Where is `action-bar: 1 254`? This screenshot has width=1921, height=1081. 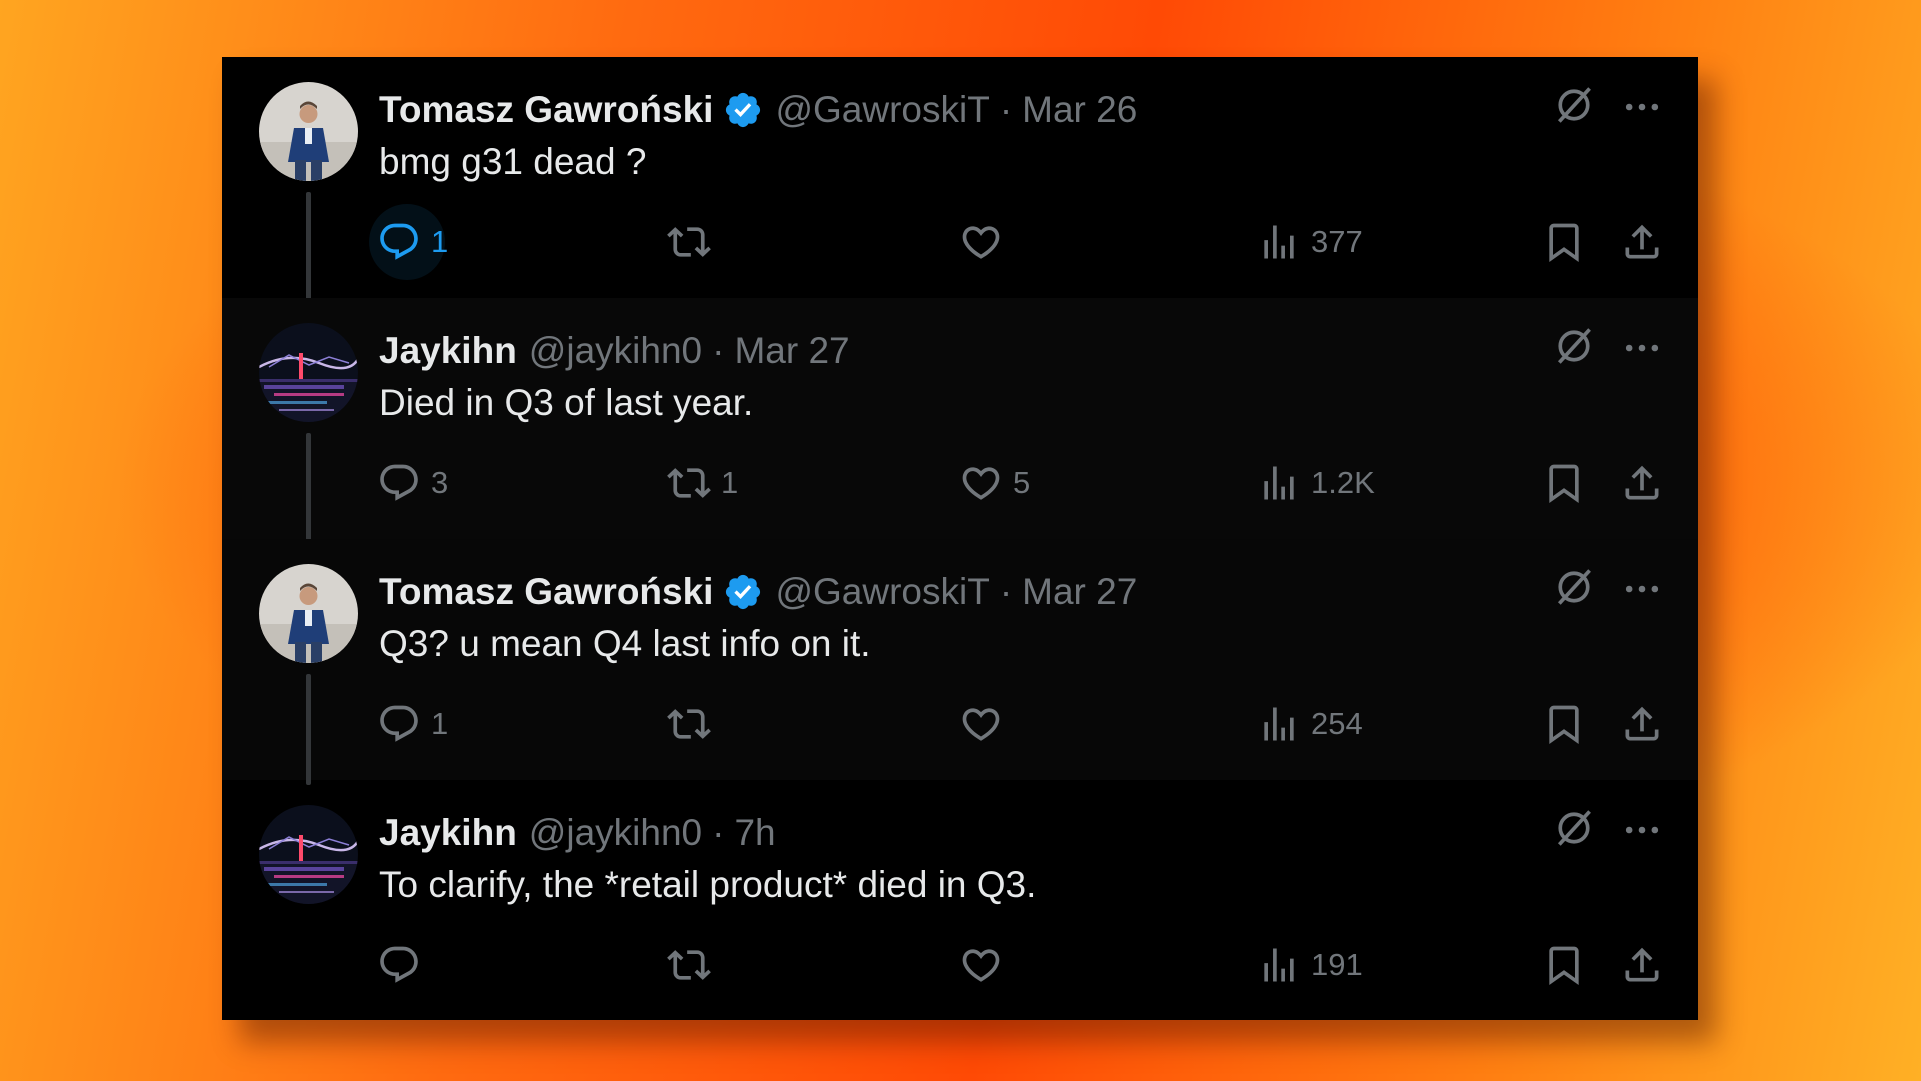
action-bar: 1 254 is located at coordinates (960, 724).